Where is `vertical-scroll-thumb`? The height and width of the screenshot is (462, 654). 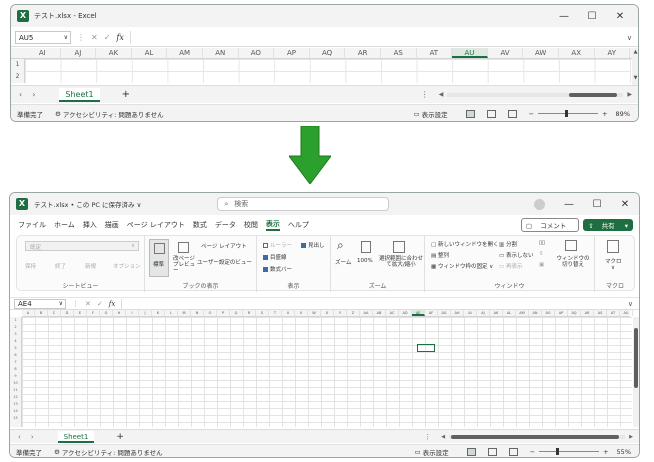
vertical-scroll-thumb is located at coordinates (636, 358).